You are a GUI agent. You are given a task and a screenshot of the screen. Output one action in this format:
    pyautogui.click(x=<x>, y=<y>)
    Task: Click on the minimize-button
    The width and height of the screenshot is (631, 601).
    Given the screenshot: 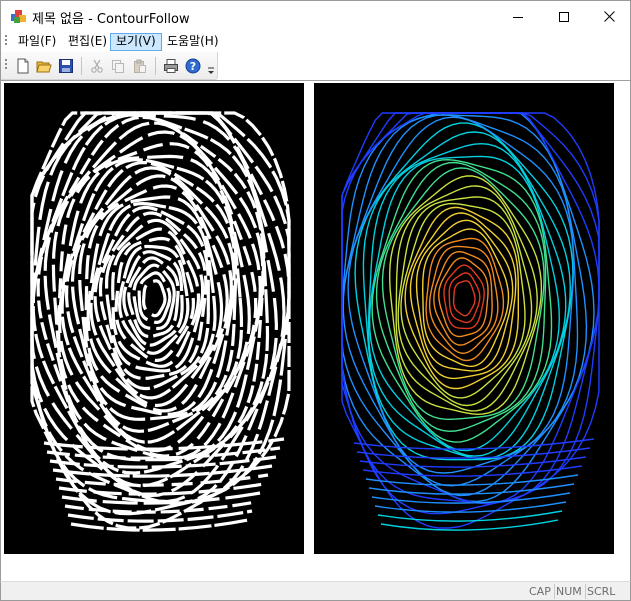 What is the action you would take?
    pyautogui.click(x=518, y=16)
    